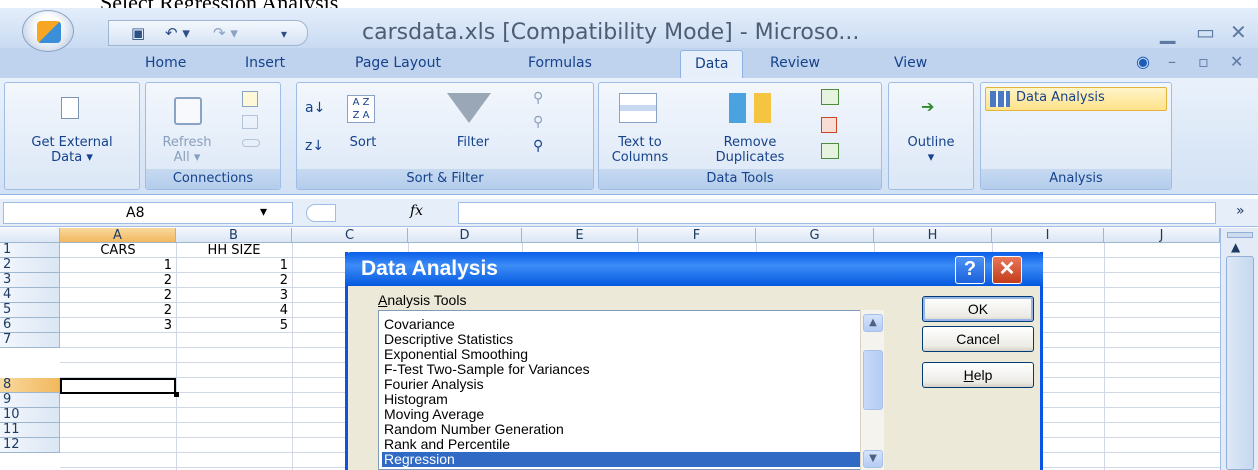  Describe the element at coordinates (538, 98) in the screenshot. I see `clear-filter-icon: ⚲` at that location.